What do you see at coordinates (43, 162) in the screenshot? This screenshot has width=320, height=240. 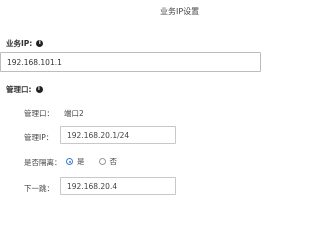 I see `isolate-label: 是否隔离：` at bounding box center [43, 162].